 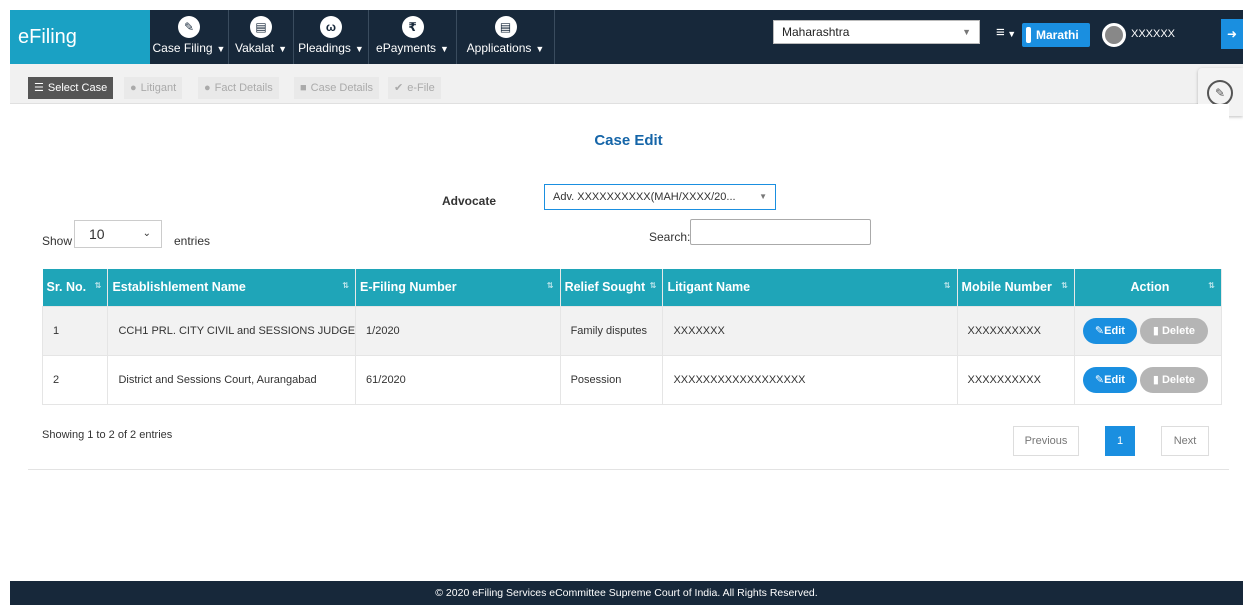 What do you see at coordinates (1046, 441) in the screenshot?
I see `pagination-previous: Previous` at bounding box center [1046, 441].